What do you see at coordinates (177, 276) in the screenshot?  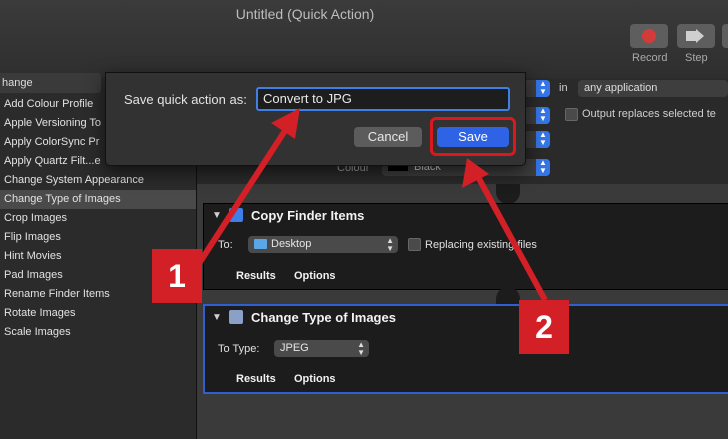 I see `step-badge-1: 1` at bounding box center [177, 276].